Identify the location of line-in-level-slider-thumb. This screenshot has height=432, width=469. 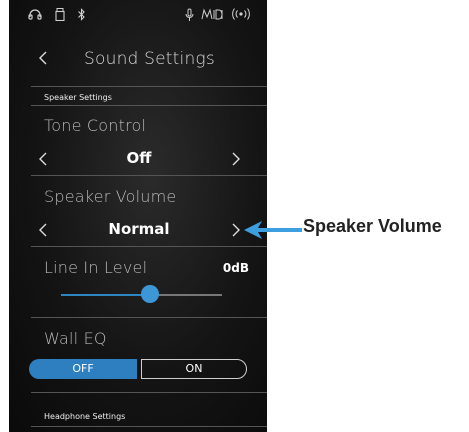
(149, 294).